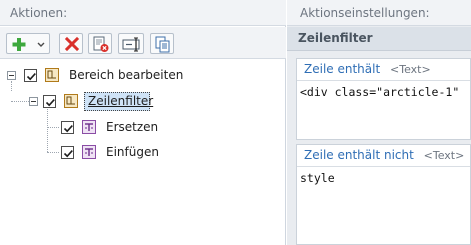 The image size is (471, 245). I want to click on text-cursor-icon, so click(131, 44).